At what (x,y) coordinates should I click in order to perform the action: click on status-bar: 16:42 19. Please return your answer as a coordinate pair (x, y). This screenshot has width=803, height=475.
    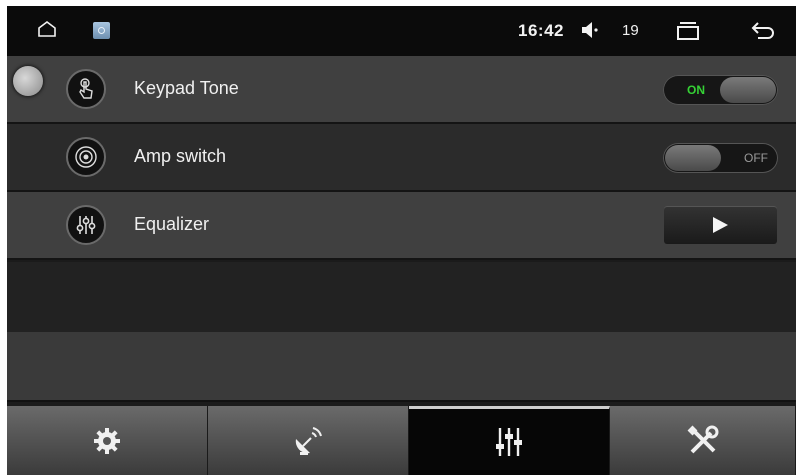
    Looking at the image, I should click on (401, 31).